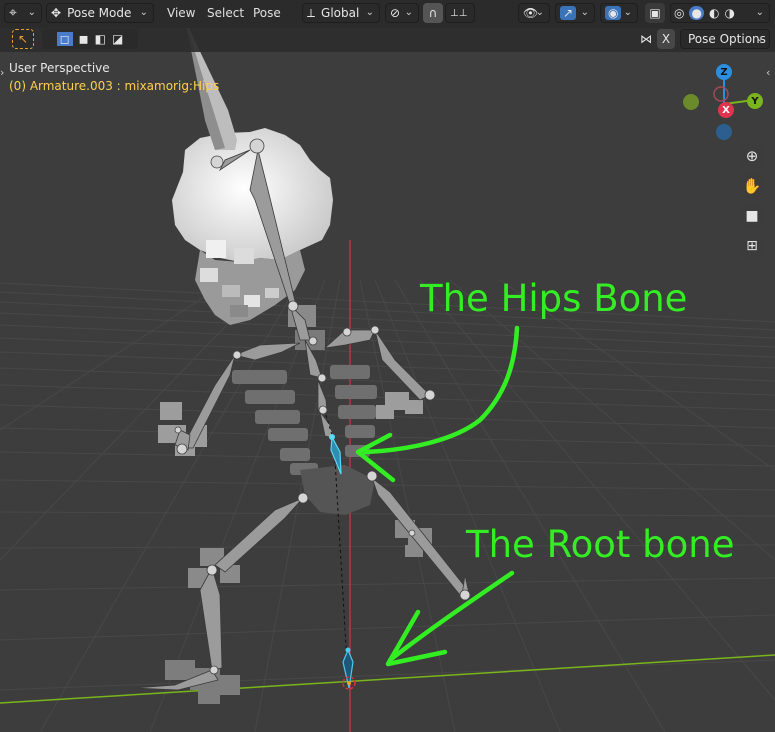 This screenshot has width=775, height=732. Describe the element at coordinates (534, 13) in the screenshot. I see `visibility-dropdown: 👁 ⌄` at that location.